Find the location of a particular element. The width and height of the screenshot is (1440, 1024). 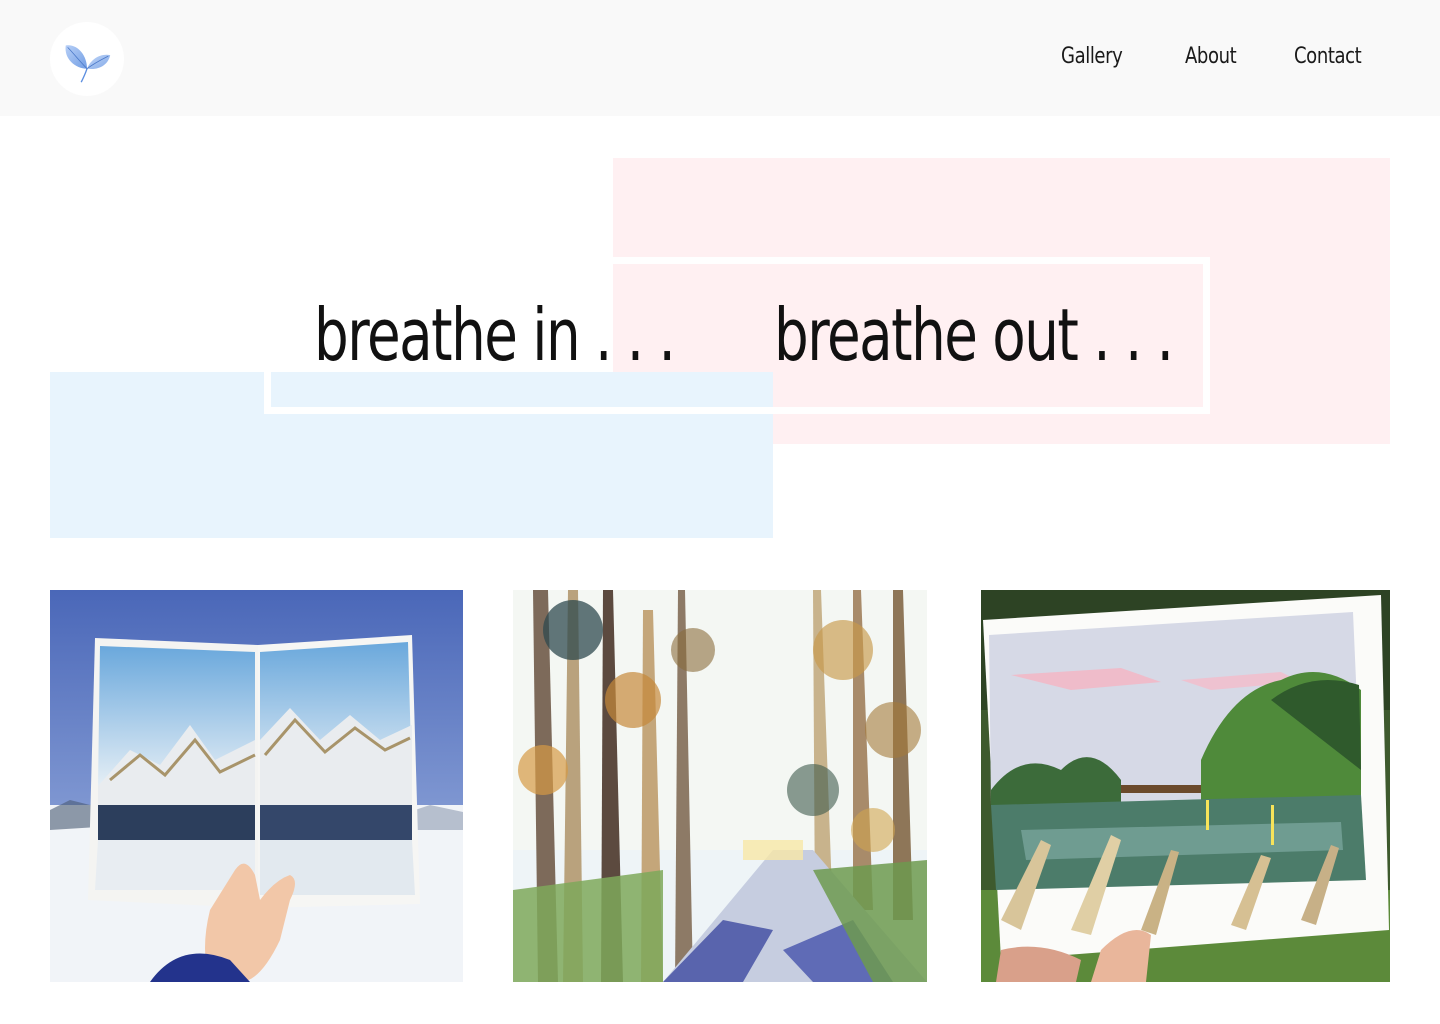

eucalyptus-painting-image is located at coordinates (720, 786).